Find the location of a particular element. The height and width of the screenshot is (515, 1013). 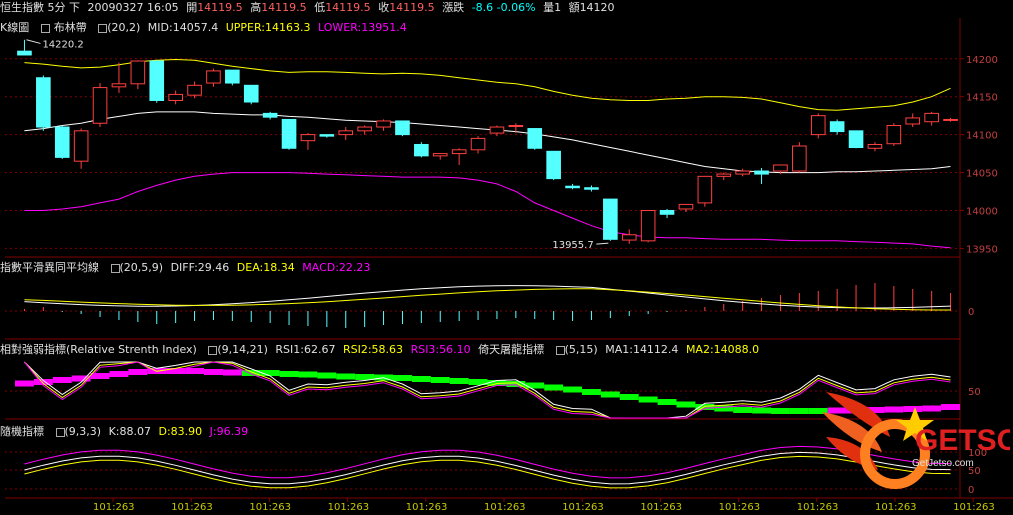

getso-watermark: GETSO GetJetso.com is located at coordinates (915, 444).